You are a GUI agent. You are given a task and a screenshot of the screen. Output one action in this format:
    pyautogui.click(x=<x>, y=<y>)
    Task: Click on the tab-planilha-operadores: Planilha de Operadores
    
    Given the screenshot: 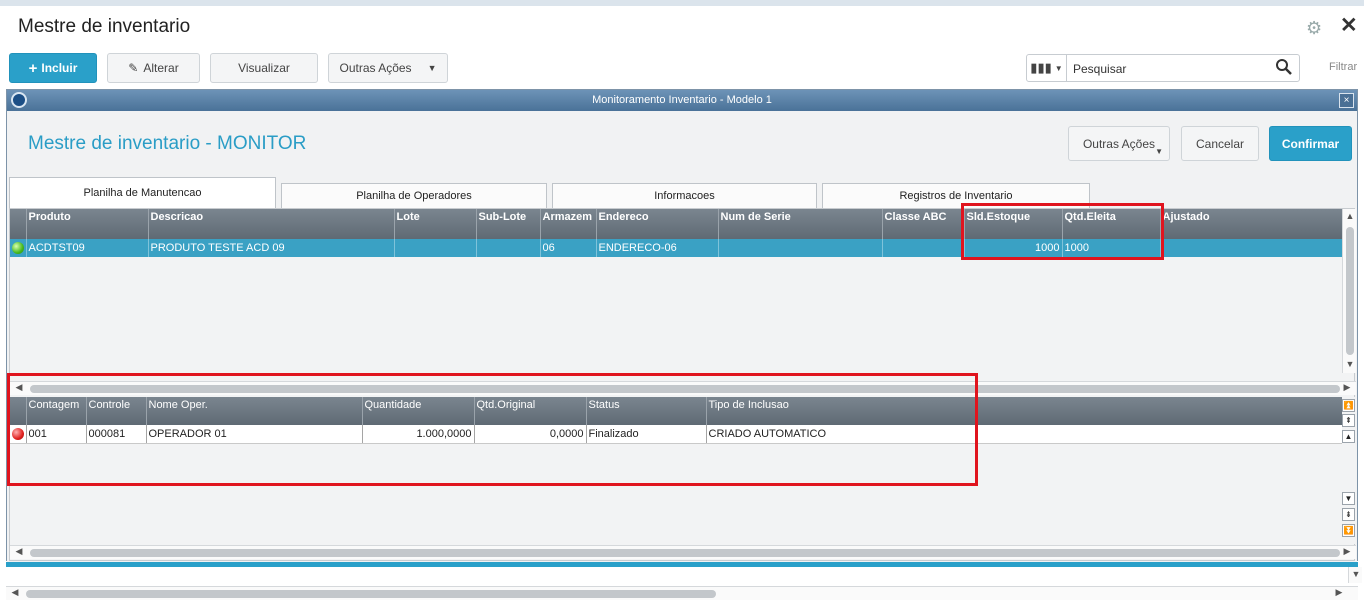 What is the action you would take?
    pyautogui.click(x=414, y=195)
    